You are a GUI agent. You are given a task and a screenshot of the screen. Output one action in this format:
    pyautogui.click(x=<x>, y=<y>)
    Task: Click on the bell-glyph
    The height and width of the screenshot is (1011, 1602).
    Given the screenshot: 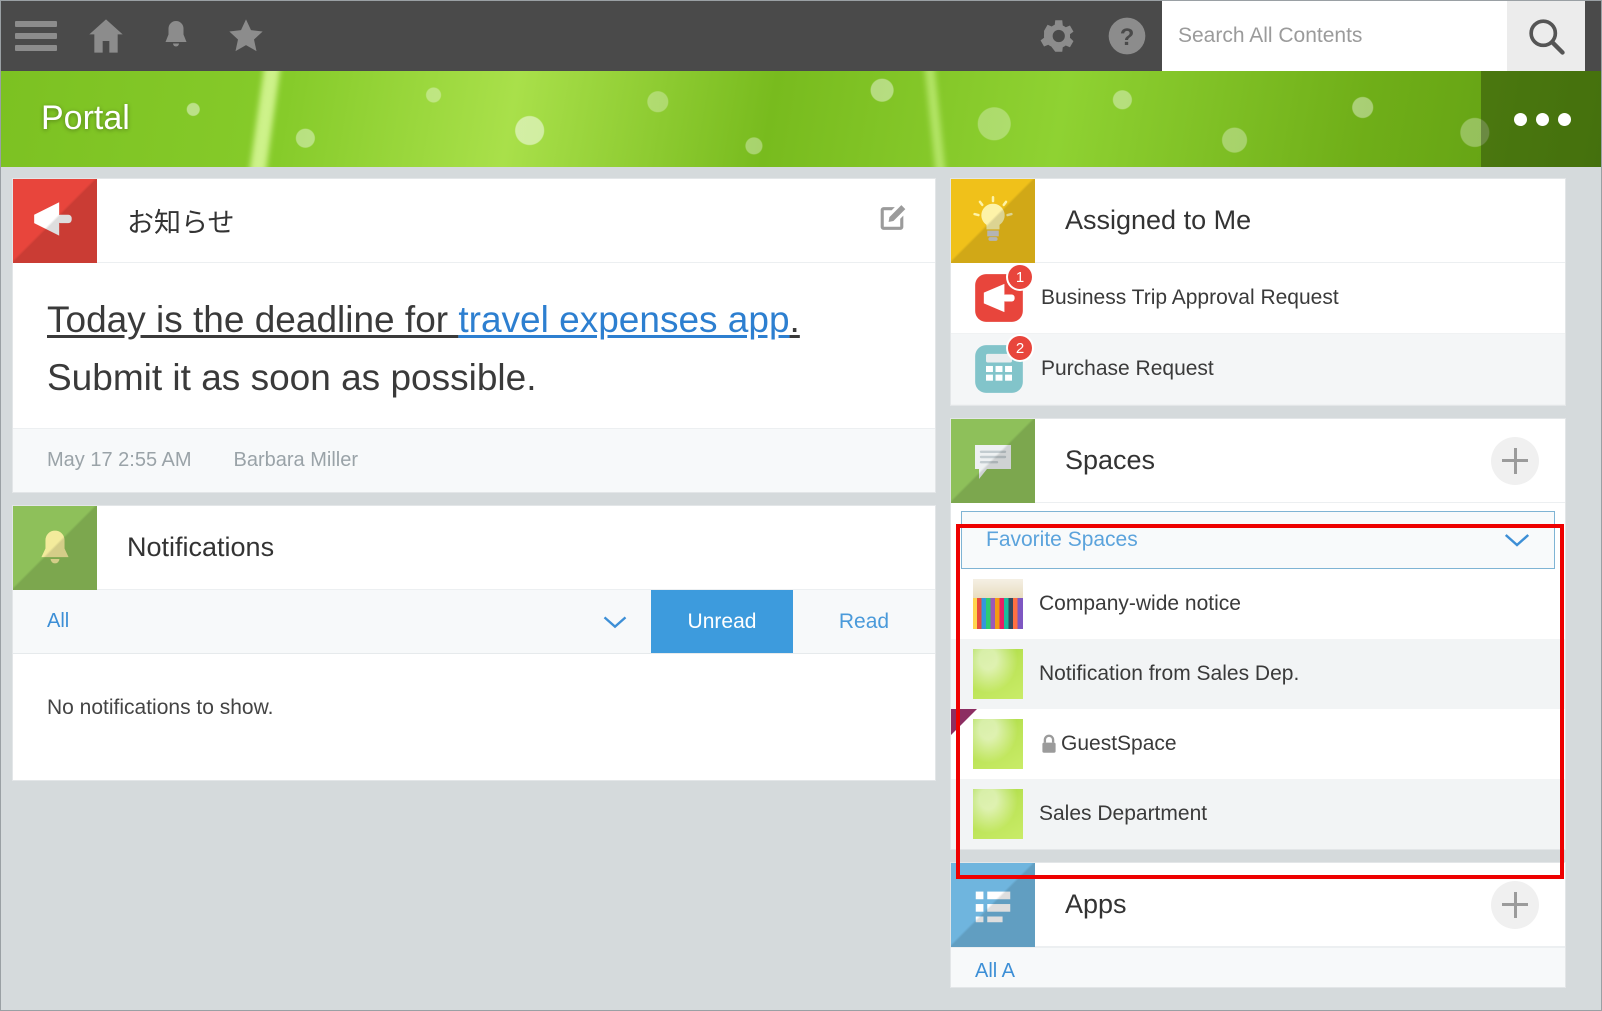 What is the action you would take?
    pyautogui.click(x=176, y=34)
    